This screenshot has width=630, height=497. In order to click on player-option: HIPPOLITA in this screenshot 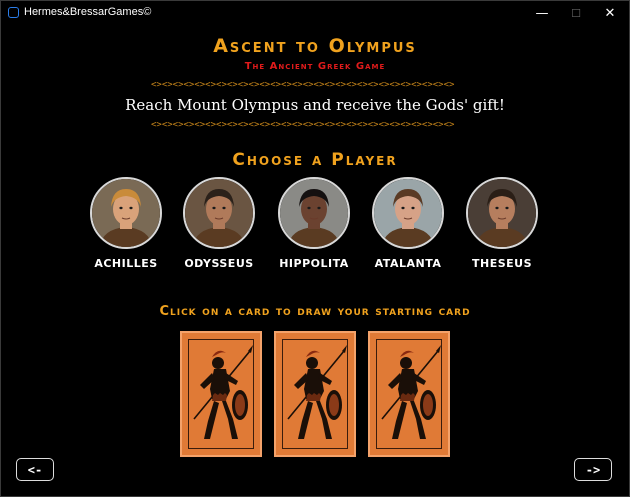, I will do `click(314, 223)`.